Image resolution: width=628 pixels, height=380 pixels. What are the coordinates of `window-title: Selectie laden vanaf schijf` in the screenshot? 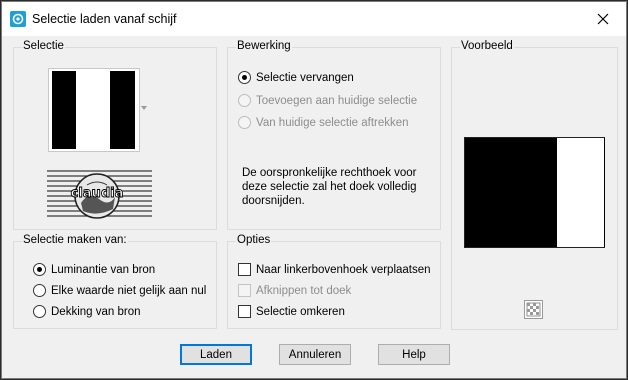 It's located at (104, 19).